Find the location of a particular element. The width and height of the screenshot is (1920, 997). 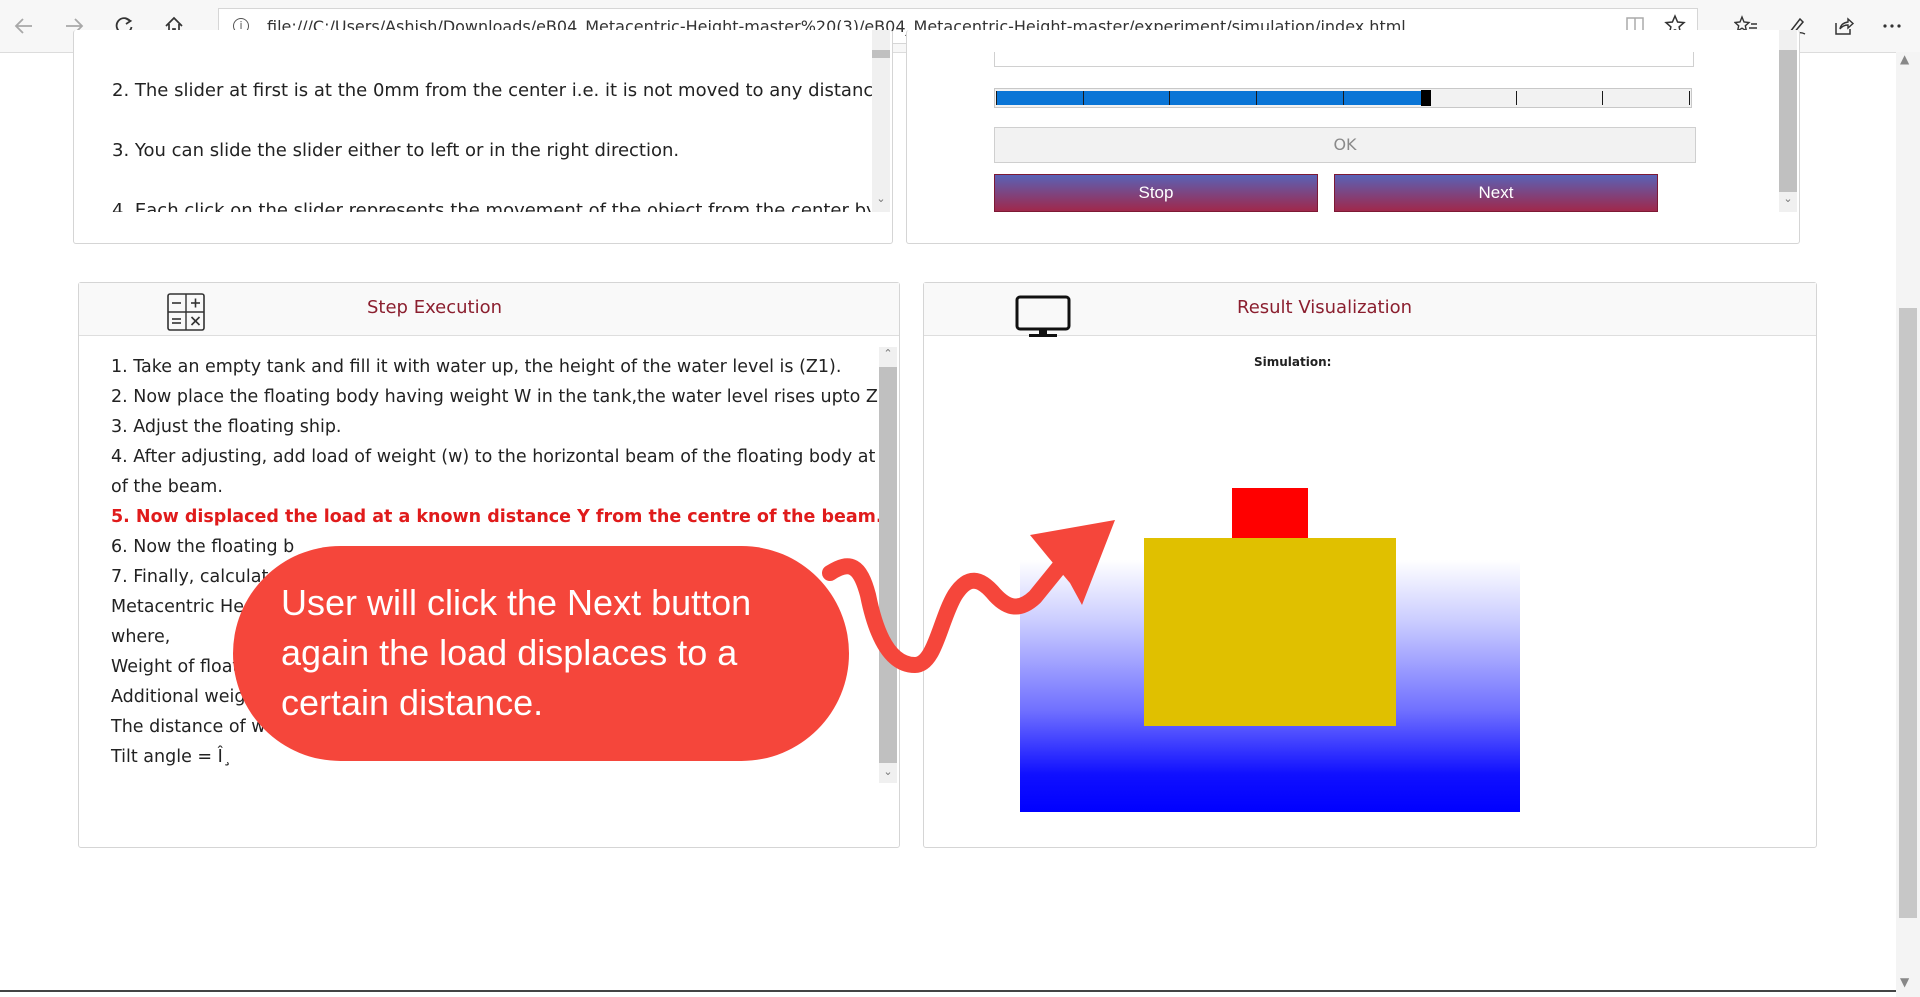

monitor-icon is located at coordinates (1043, 319).